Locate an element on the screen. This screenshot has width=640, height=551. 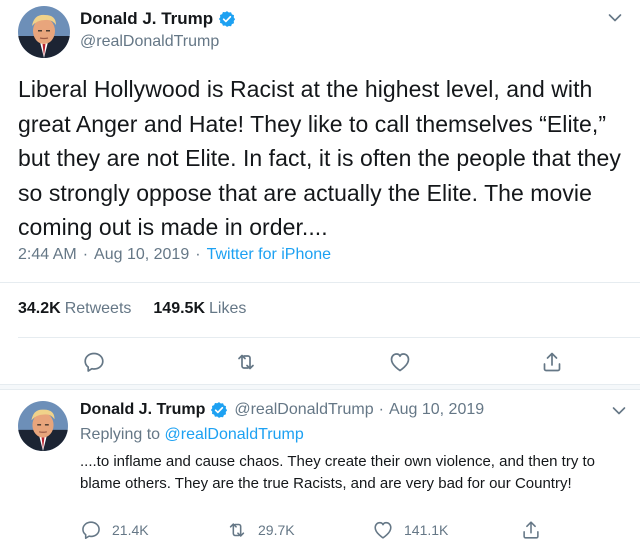
reply-action-bar: 21.4K 29.7K 141.1K is located at coordinates (320, 531).